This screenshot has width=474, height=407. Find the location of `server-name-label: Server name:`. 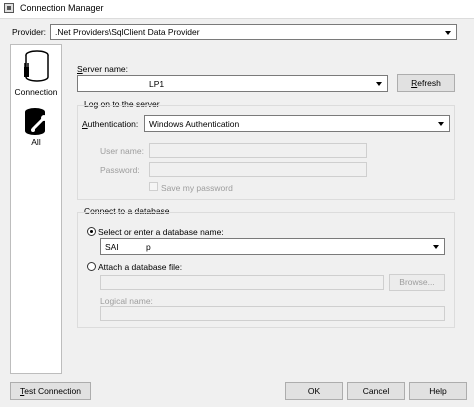

server-name-label: Server name: is located at coordinates (103, 69).